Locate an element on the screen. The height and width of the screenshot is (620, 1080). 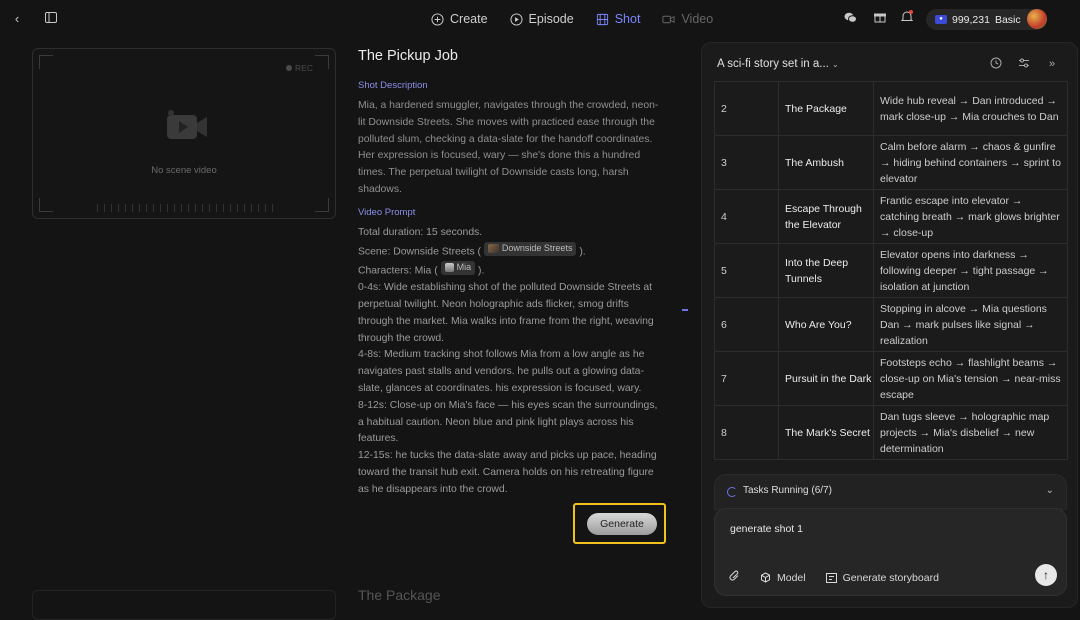
character-chip: Mia is located at coordinates (458, 267).